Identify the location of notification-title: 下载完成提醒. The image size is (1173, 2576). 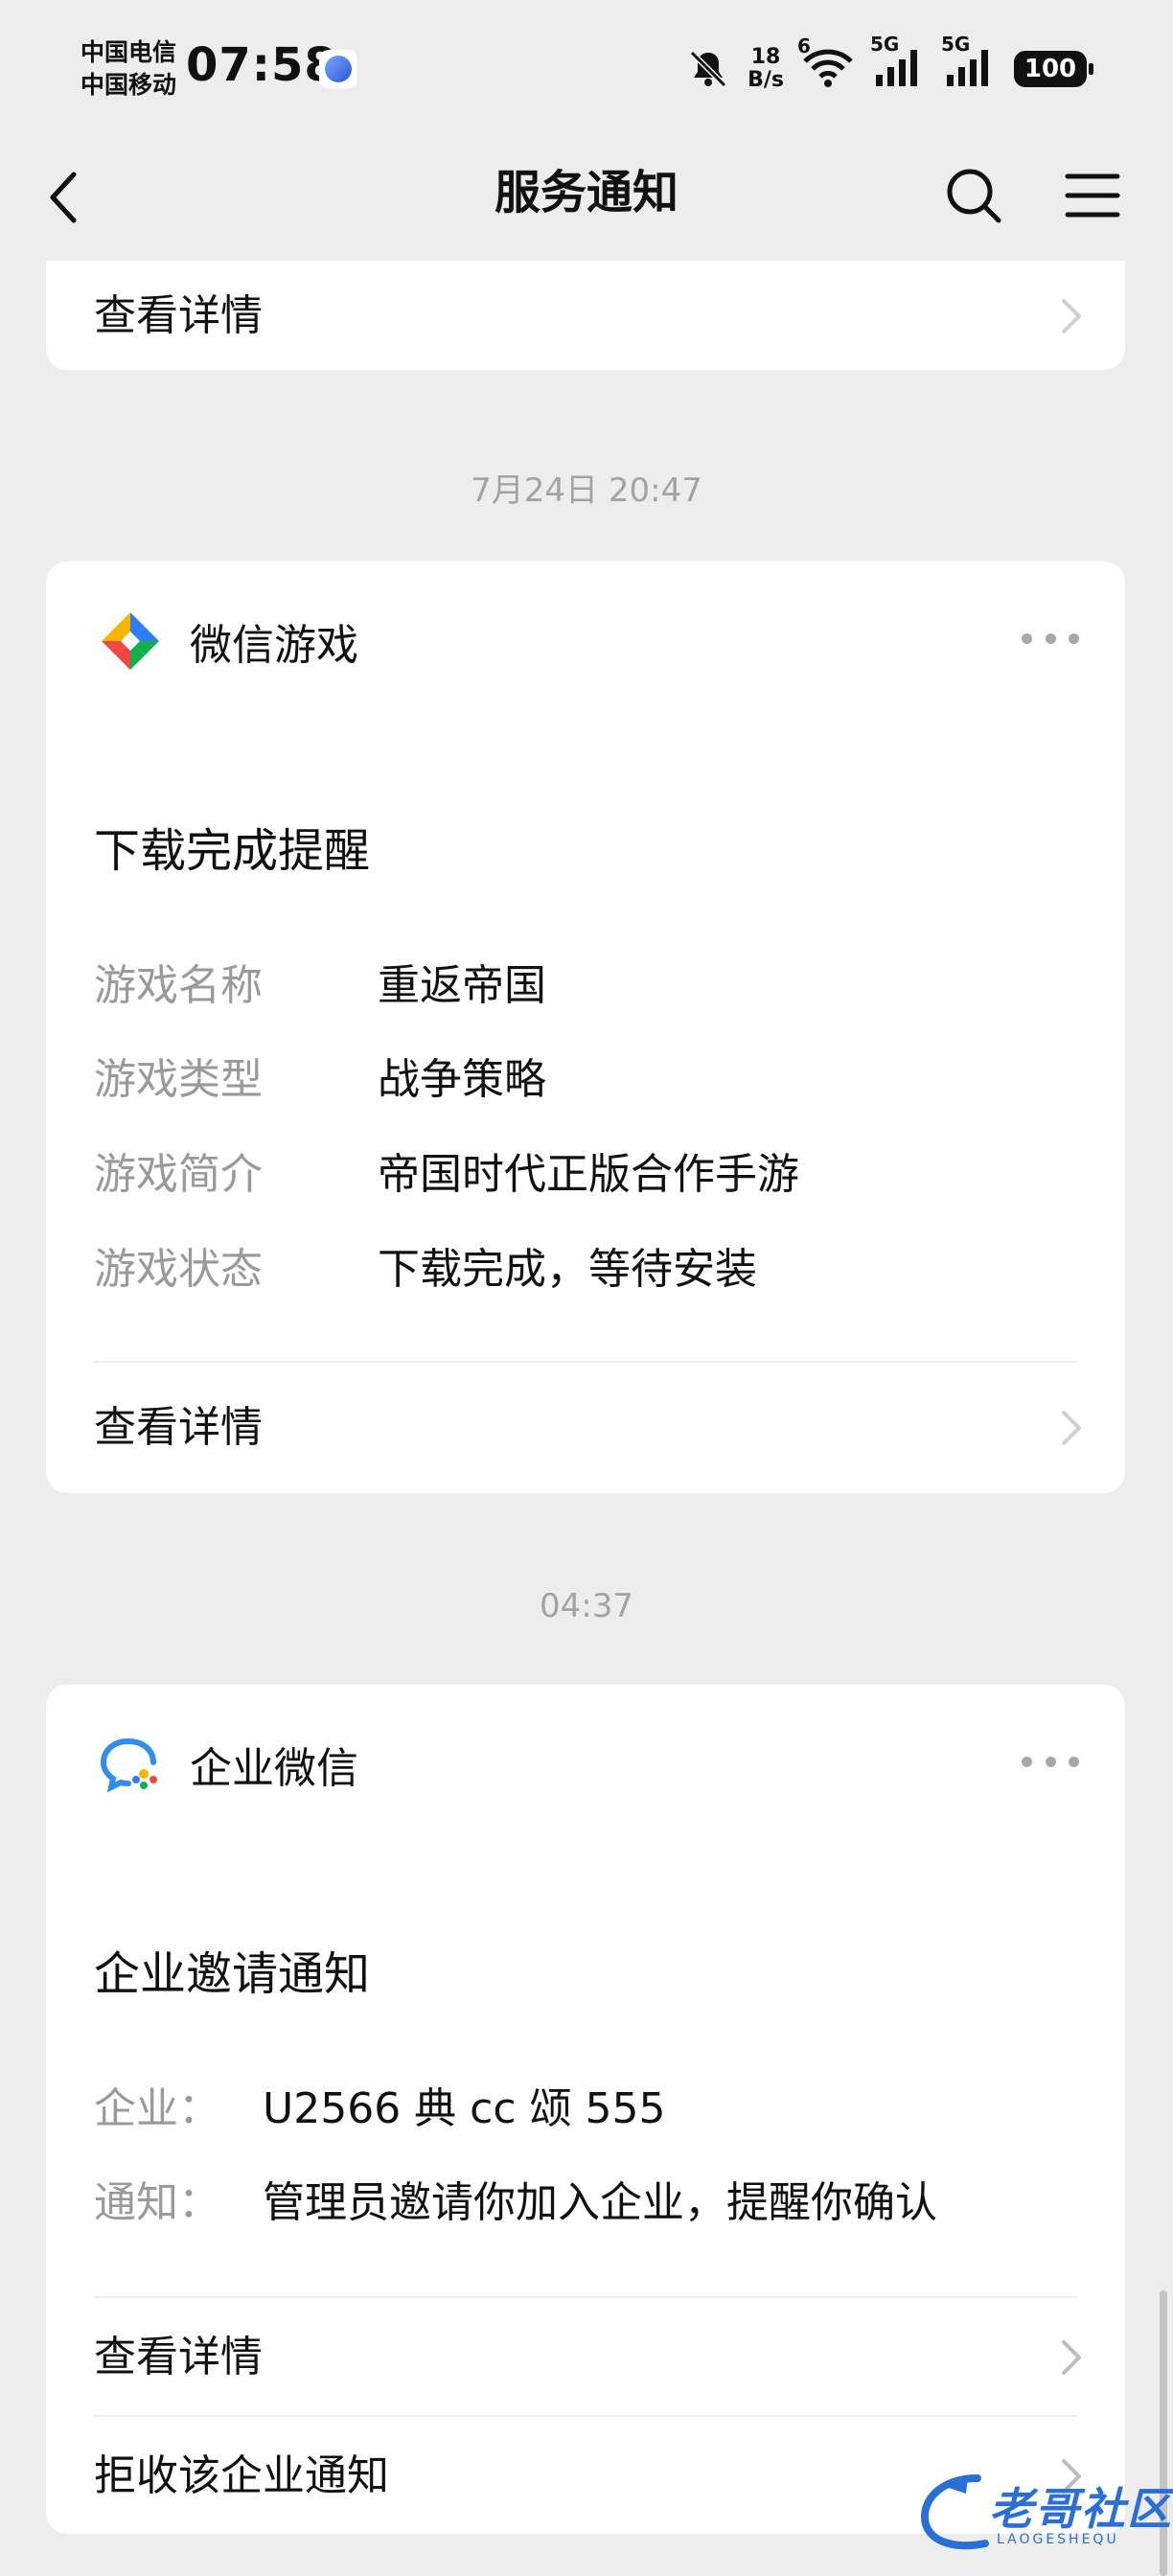
(232, 851).